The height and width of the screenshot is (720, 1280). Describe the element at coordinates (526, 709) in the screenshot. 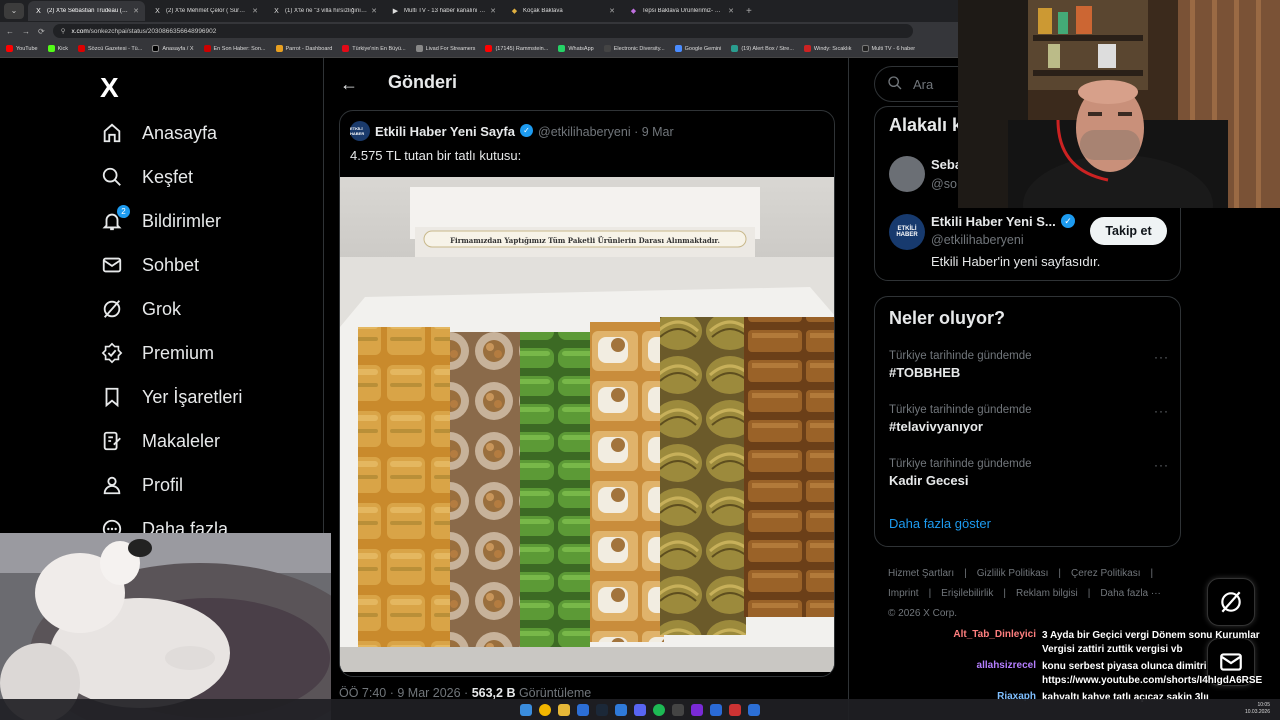

I see `windows-start-icon` at that location.